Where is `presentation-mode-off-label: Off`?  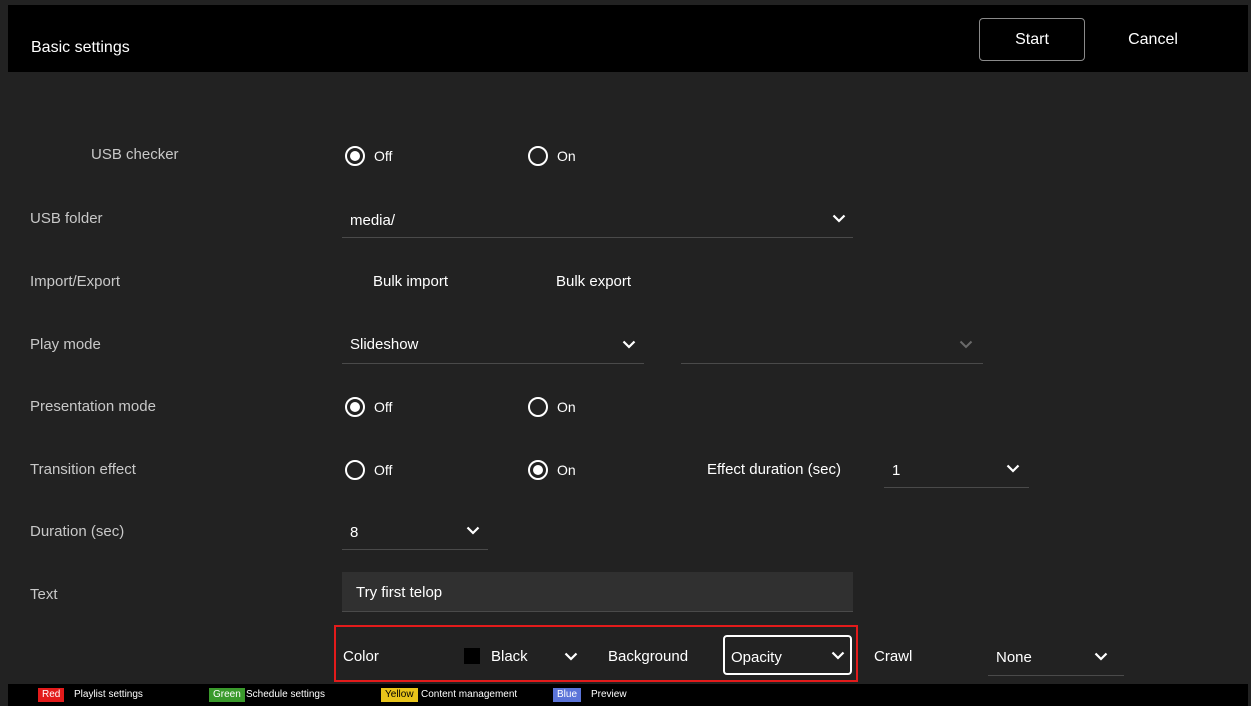
presentation-mode-off-label: Off is located at coordinates (383, 407).